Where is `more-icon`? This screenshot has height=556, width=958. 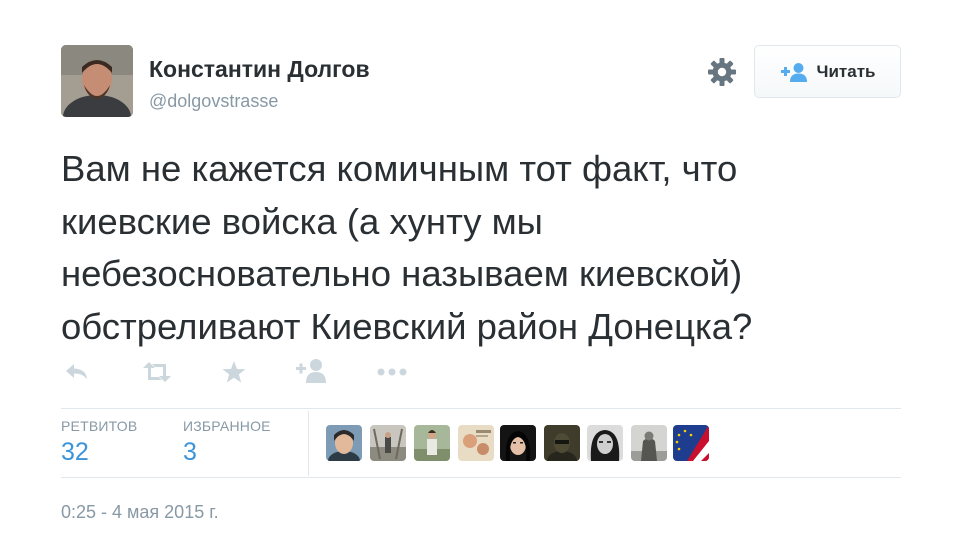 more-icon is located at coordinates (392, 374).